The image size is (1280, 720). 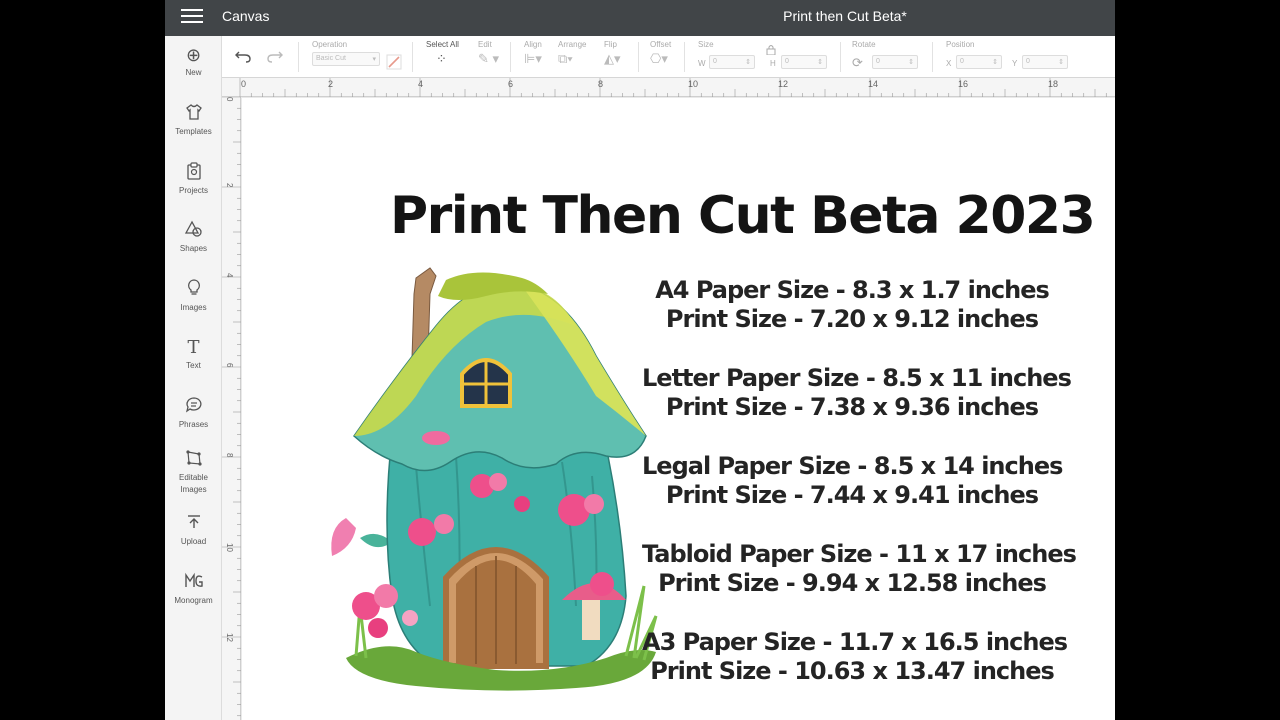 I want to click on y-label: Y, so click(x=1015, y=63).